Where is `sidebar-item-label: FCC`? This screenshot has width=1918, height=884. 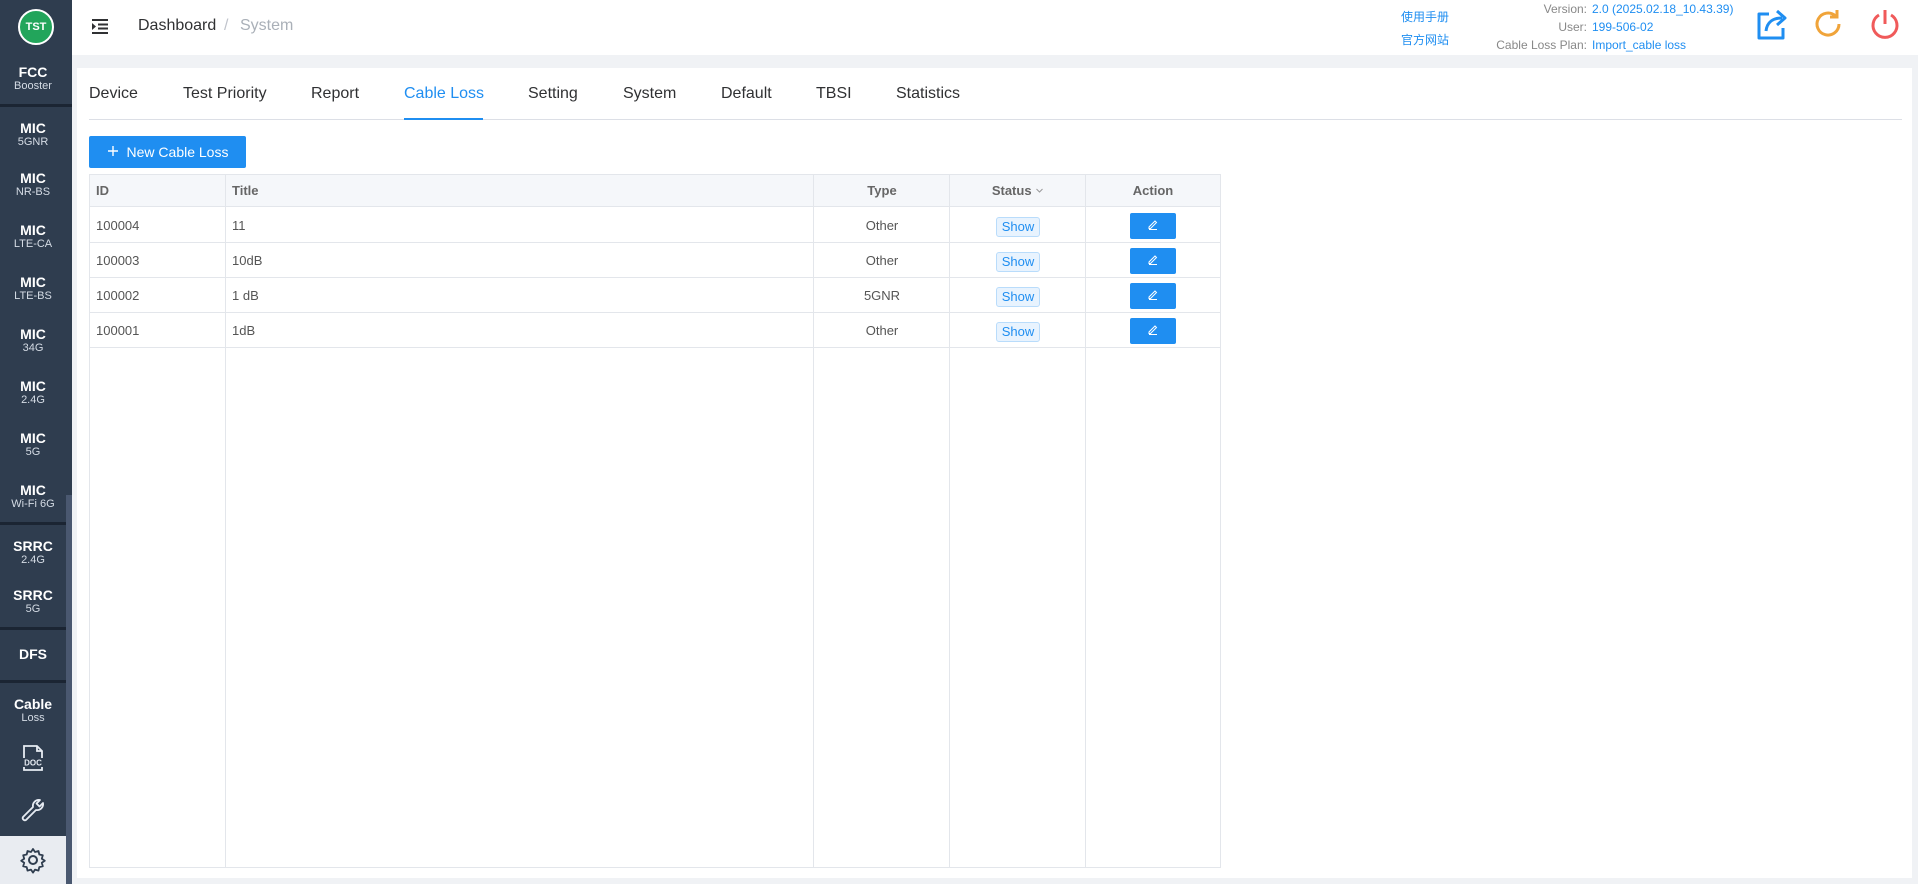 sidebar-item-label: FCC is located at coordinates (33, 71).